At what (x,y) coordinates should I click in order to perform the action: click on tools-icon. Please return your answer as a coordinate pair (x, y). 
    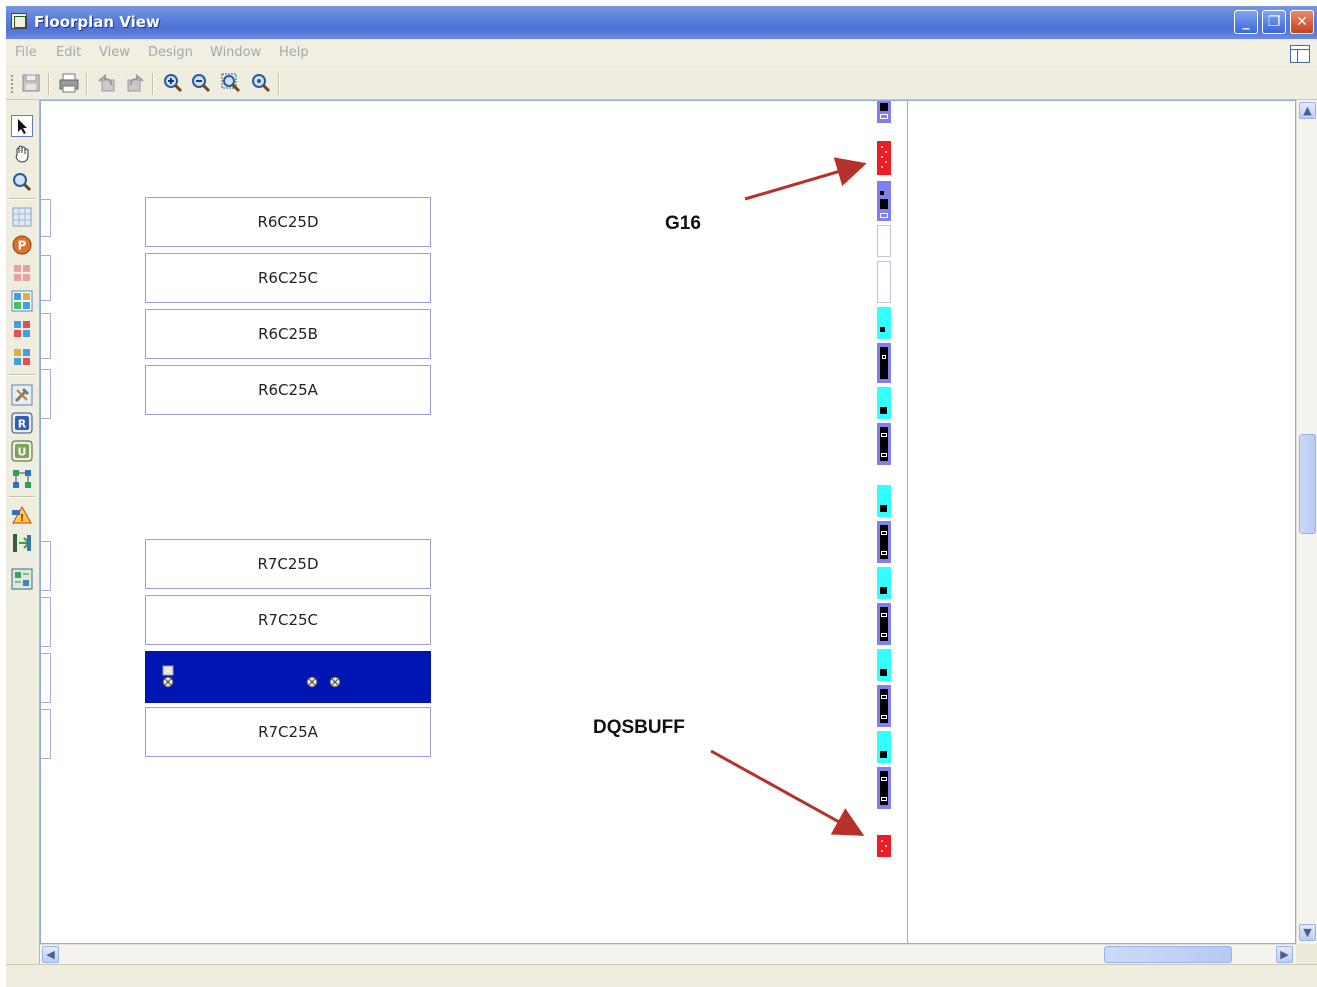
    Looking at the image, I should click on (22, 395).